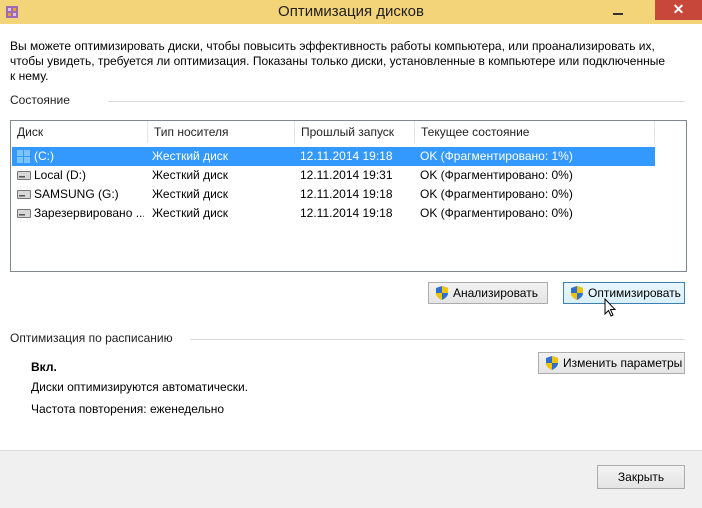  What do you see at coordinates (623, 363) in the screenshot?
I see `change-settings-label: Изменить параметры` at bounding box center [623, 363].